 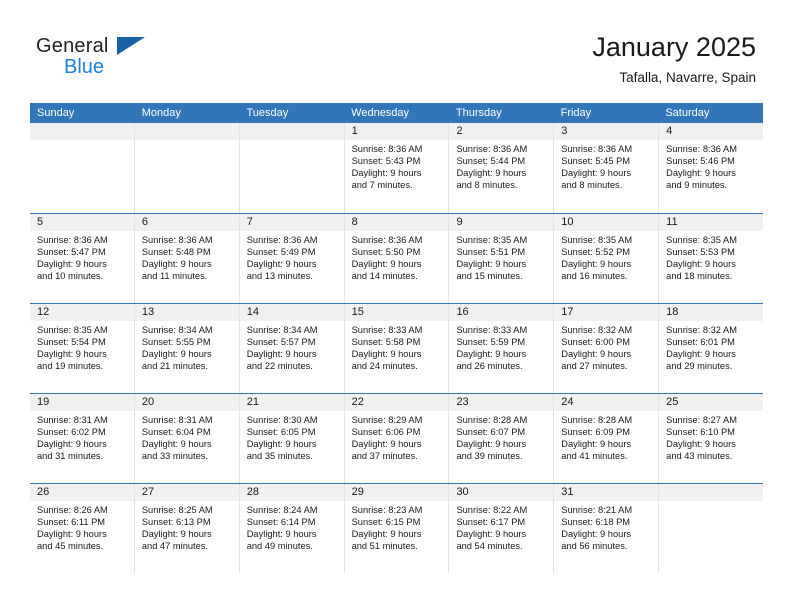 What do you see at coordinates (386, 522) in the screenshot?
I see `sunset-time: Sunset: 6:15 PM` at bounding box center [386, 522].